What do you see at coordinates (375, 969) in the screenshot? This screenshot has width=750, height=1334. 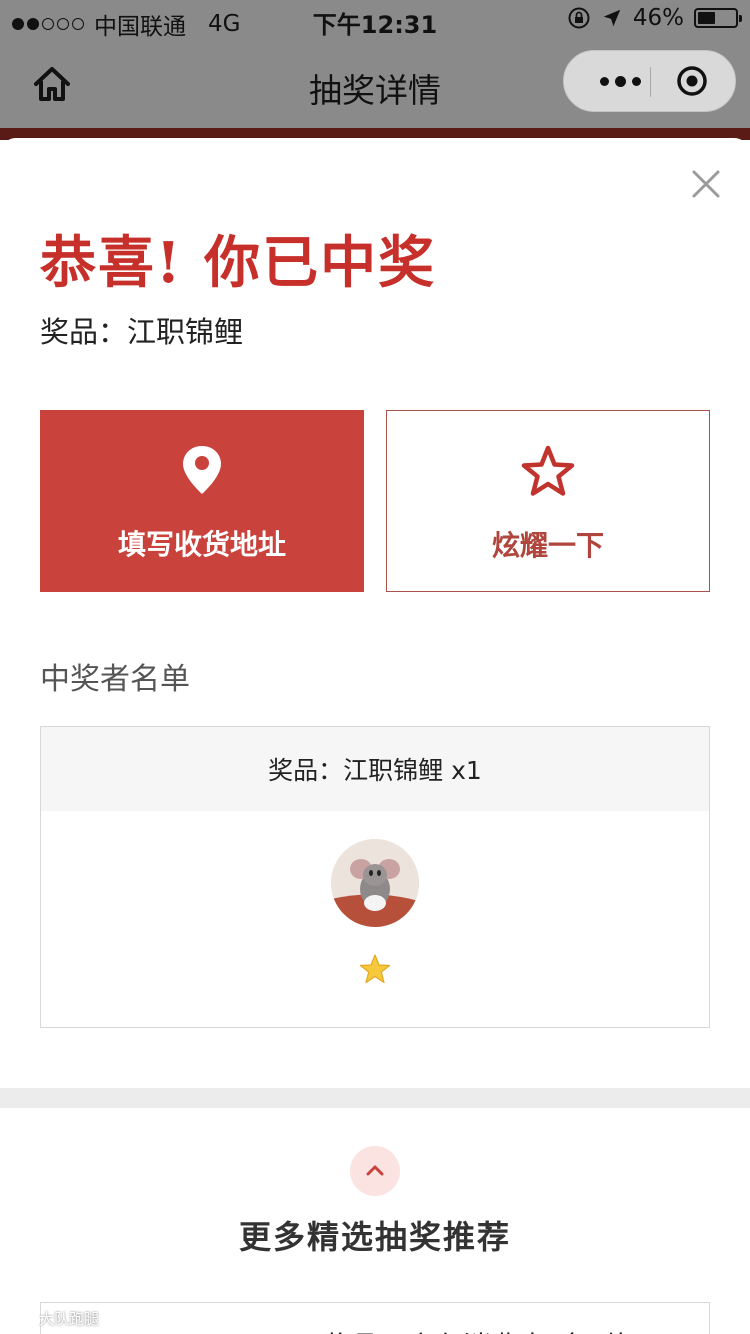 I see `winner-star-icon` at bounding box center [375, 969].